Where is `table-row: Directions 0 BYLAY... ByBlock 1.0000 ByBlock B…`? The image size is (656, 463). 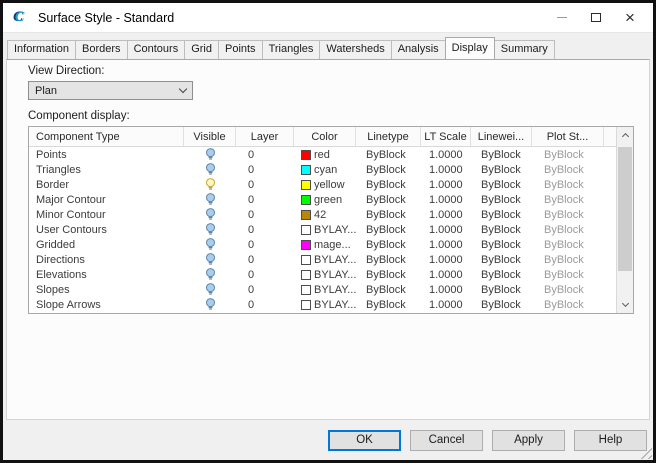
table-row: Directions 0 BYLAY... ByBlock 1.0000 ByBlock B… is located at coordinates (322, 259).